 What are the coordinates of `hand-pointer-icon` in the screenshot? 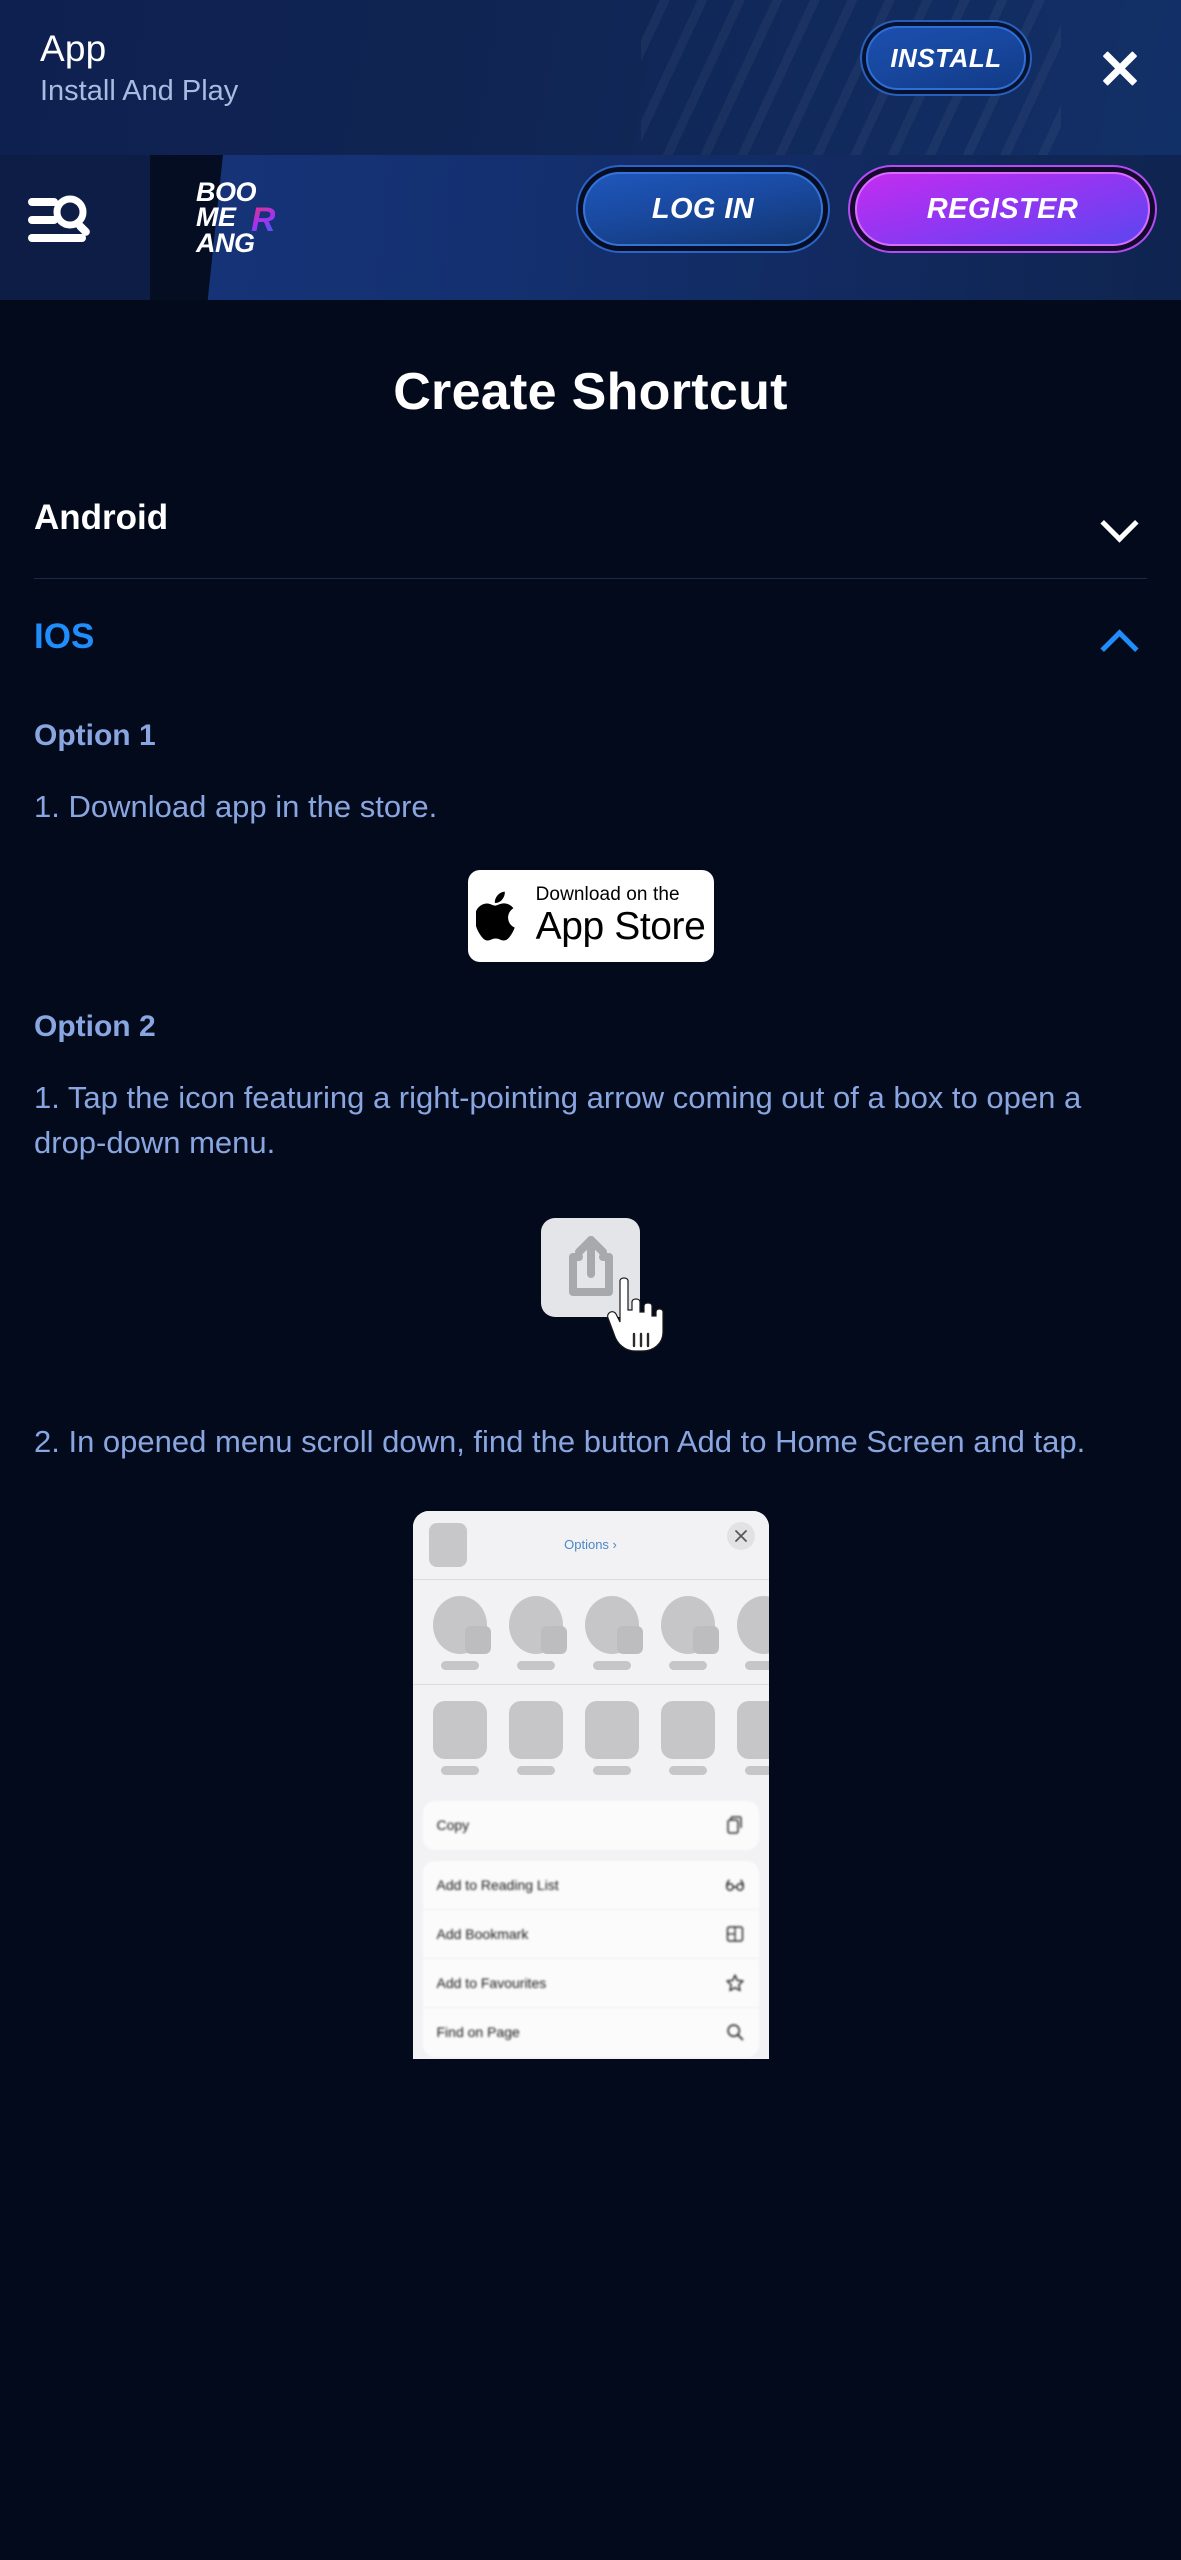 It's located at (635, 1314).